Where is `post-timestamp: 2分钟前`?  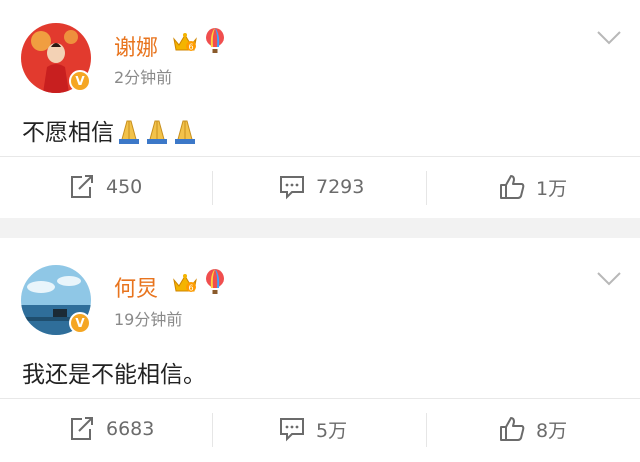 post-timestamp: 2分钟前 is located at coordinates (143, 77).